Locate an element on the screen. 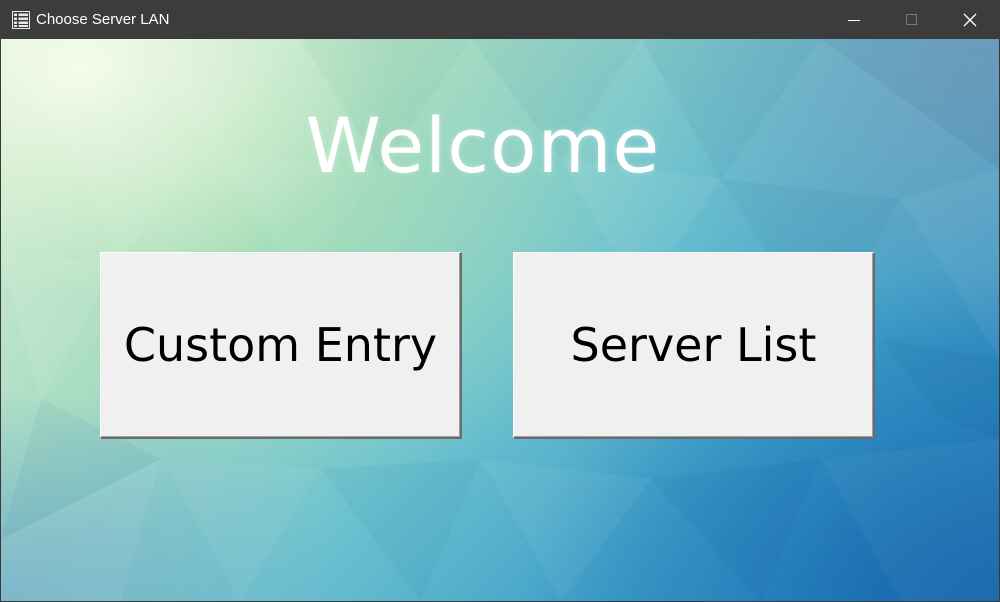  list-window-icon is located at coordinates (21, 20).